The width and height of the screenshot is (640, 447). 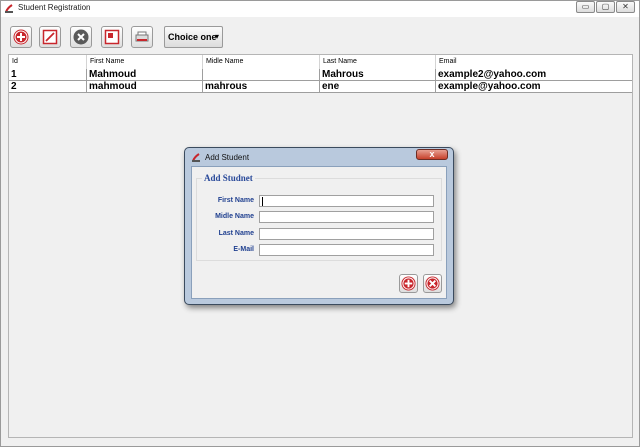 I want to click on column-header-email: Email, so click(x=534, y=62).